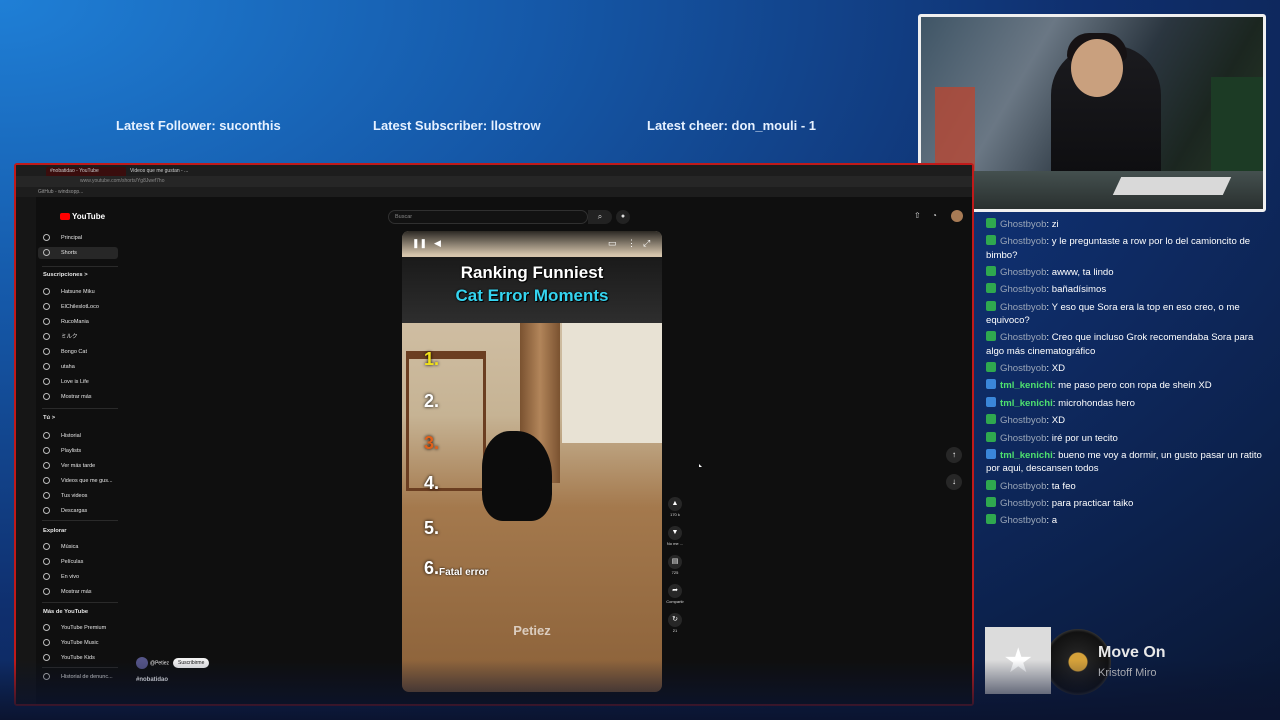 The height and width of the screenshot is (720, 1280). Describe the element at coordinates (675, 591) in the screenshot. I see `share-icon: ➦` at that location.